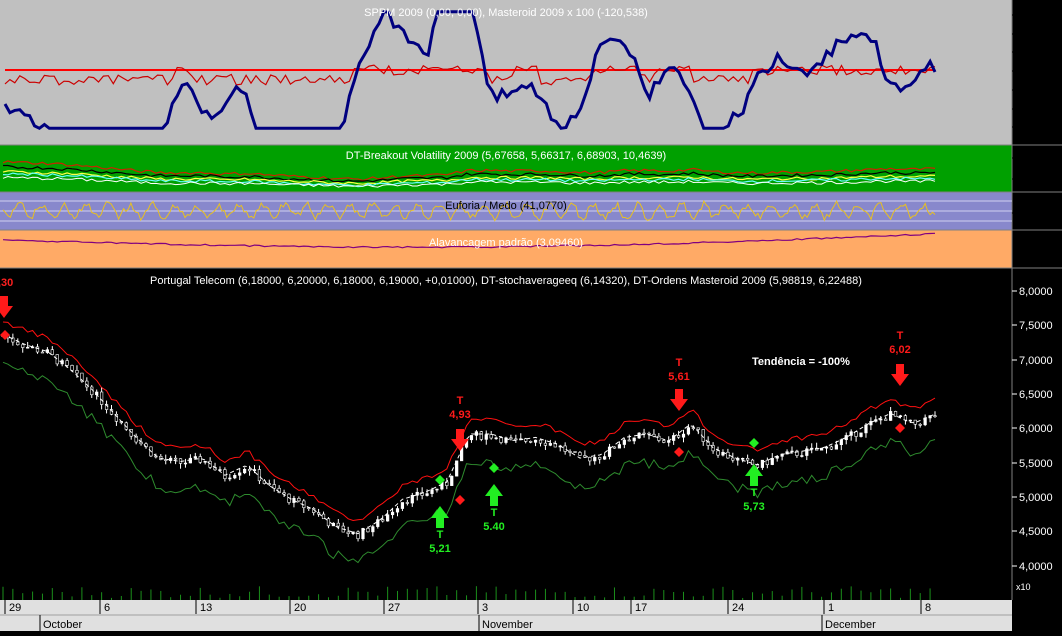 The width and height of the screenshot is (1062, 636). I want to click on signal-value: 4,93, so click(459, 415).